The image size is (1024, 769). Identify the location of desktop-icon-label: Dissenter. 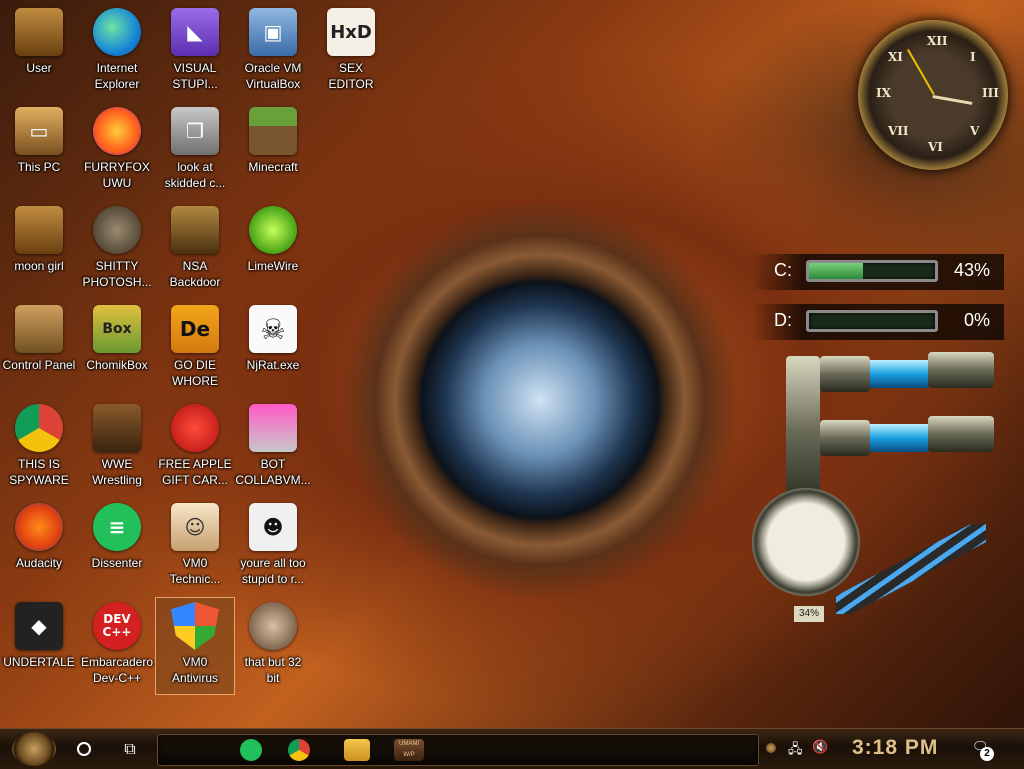
(117, 563).